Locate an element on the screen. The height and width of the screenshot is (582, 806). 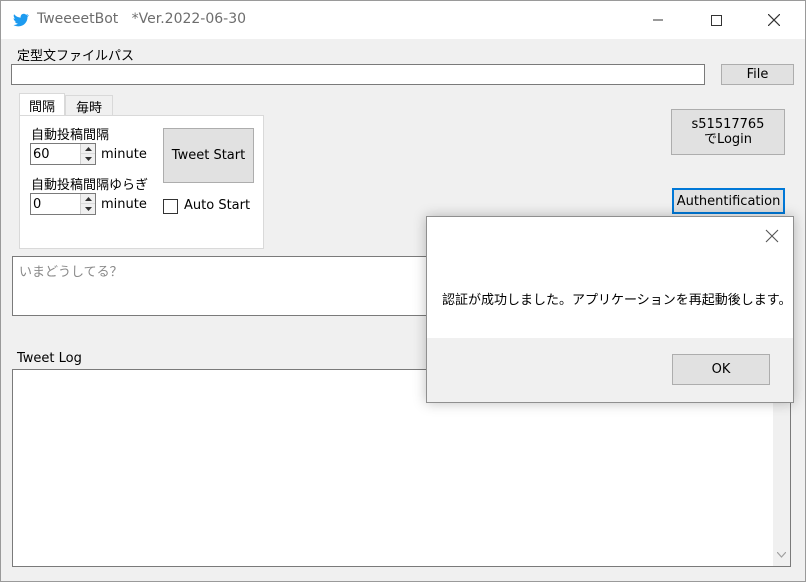
title-bar: TweeeetBot *Ver.2022-06-30 is located at coordinates (403, 20).